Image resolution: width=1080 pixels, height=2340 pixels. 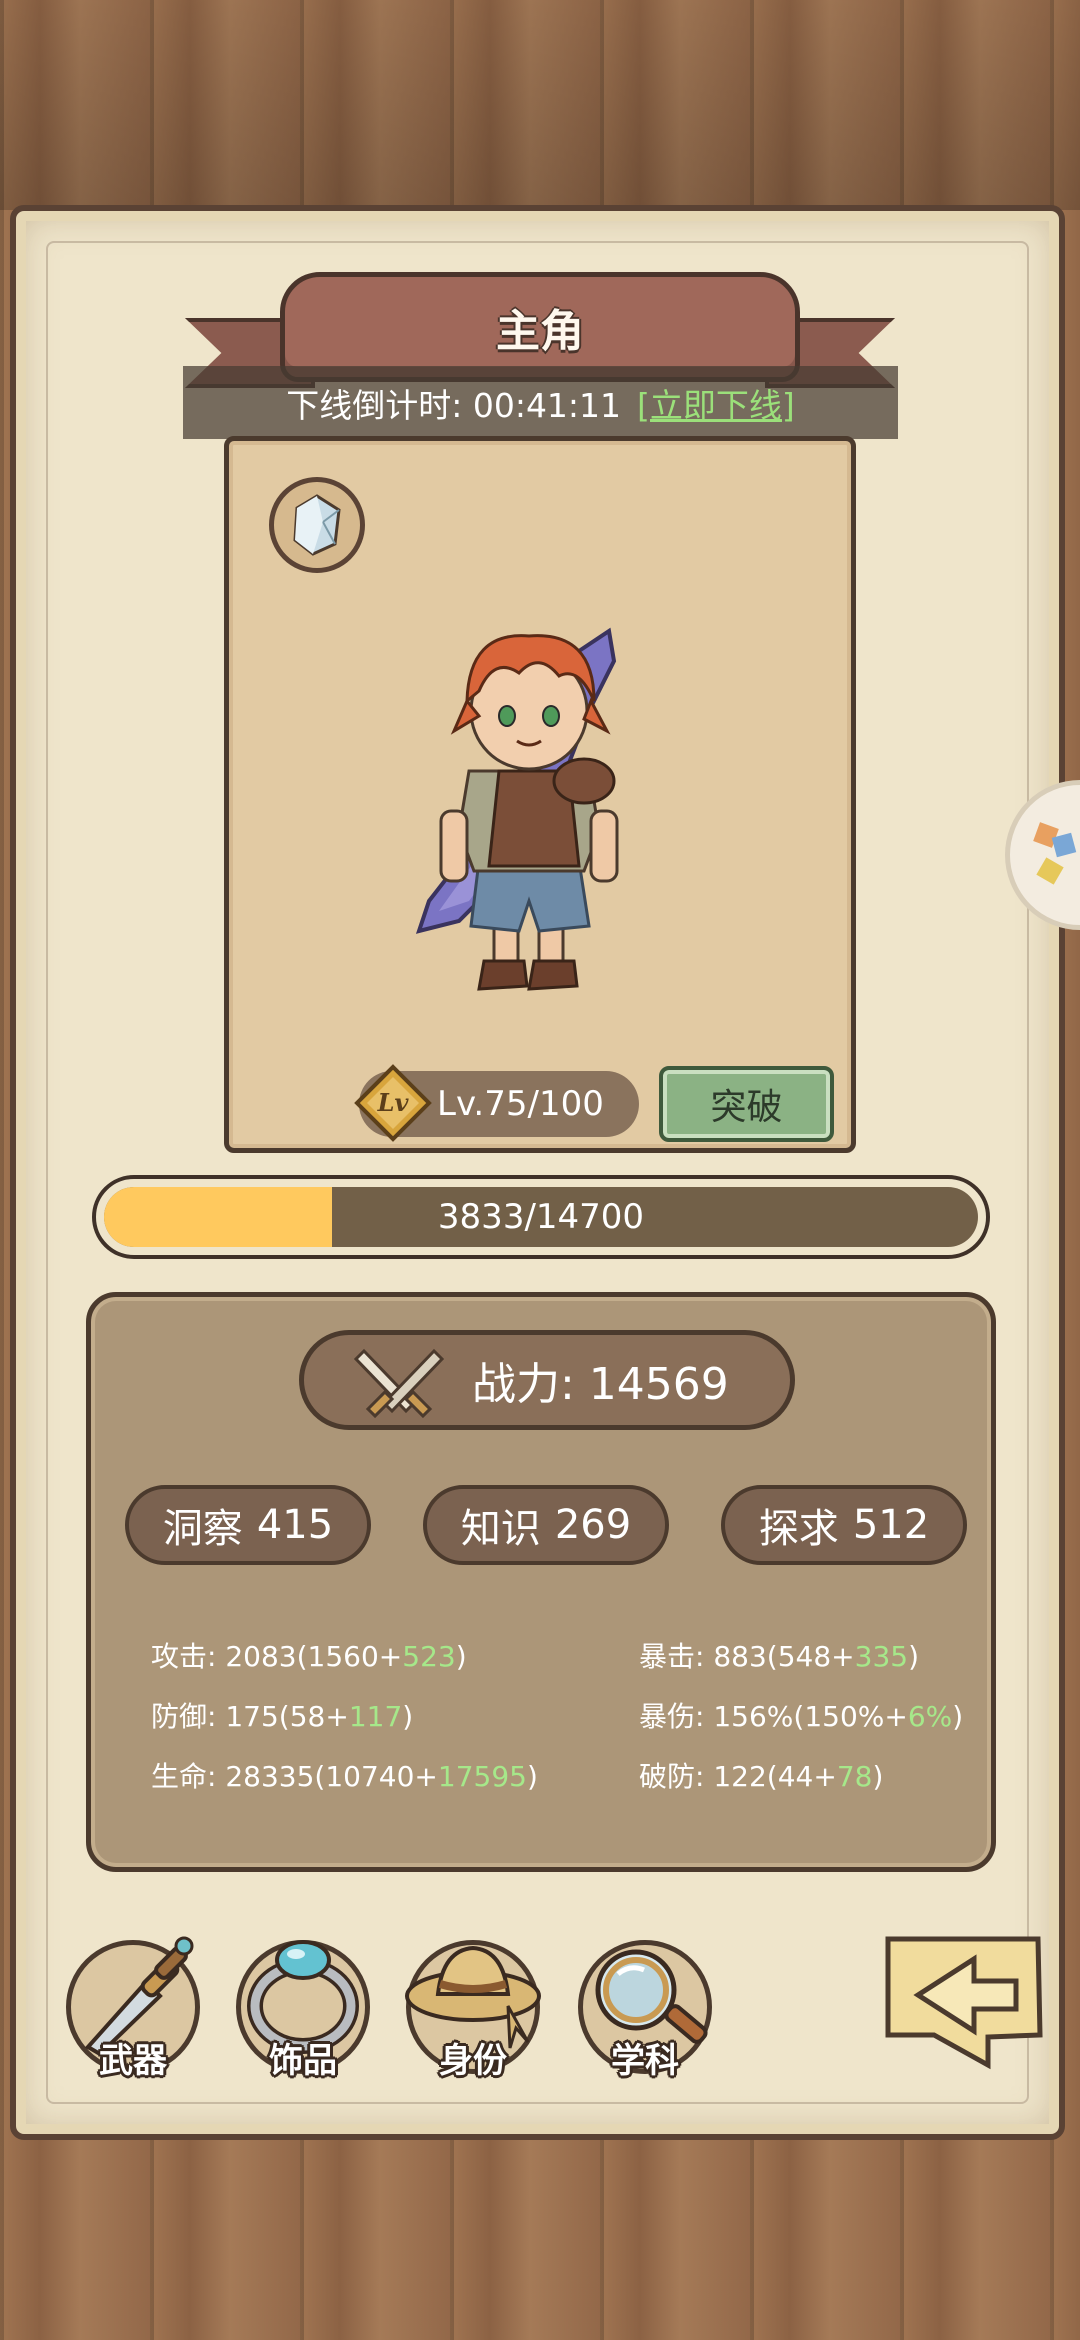 I want to click on nav-weapon-button: 武器, so click(x=133, y=2007).